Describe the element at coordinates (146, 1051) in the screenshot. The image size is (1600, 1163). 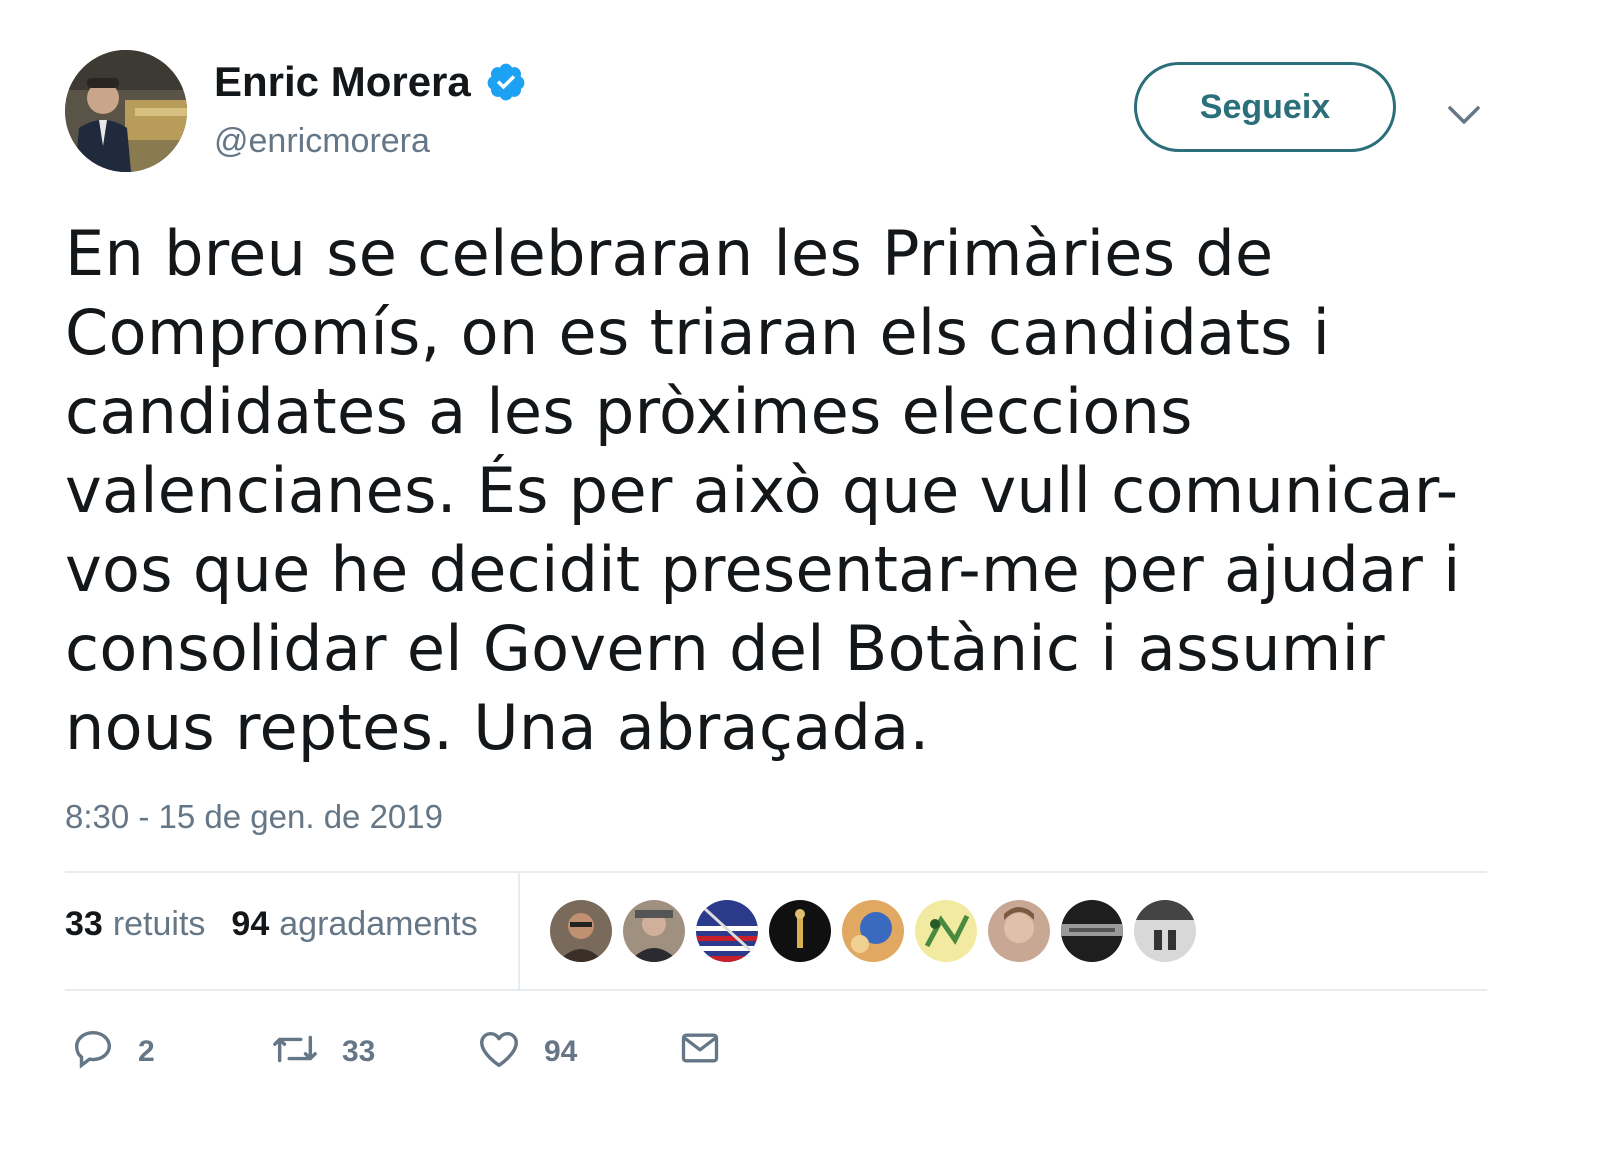
I see `reply-count: 2` at that location.